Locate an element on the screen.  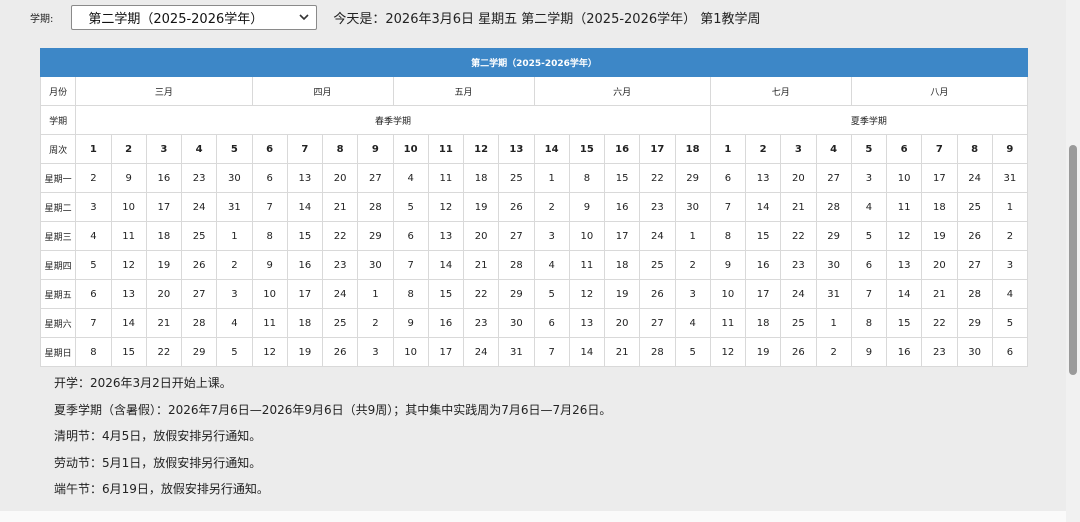
week-number-cell: 3 is located at coordinates (798, 149).